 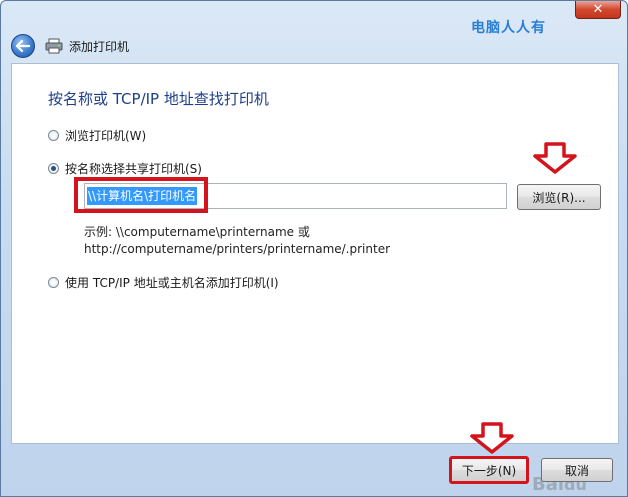 I want to click on back-arrow-icon, so click(x=23, y=46).